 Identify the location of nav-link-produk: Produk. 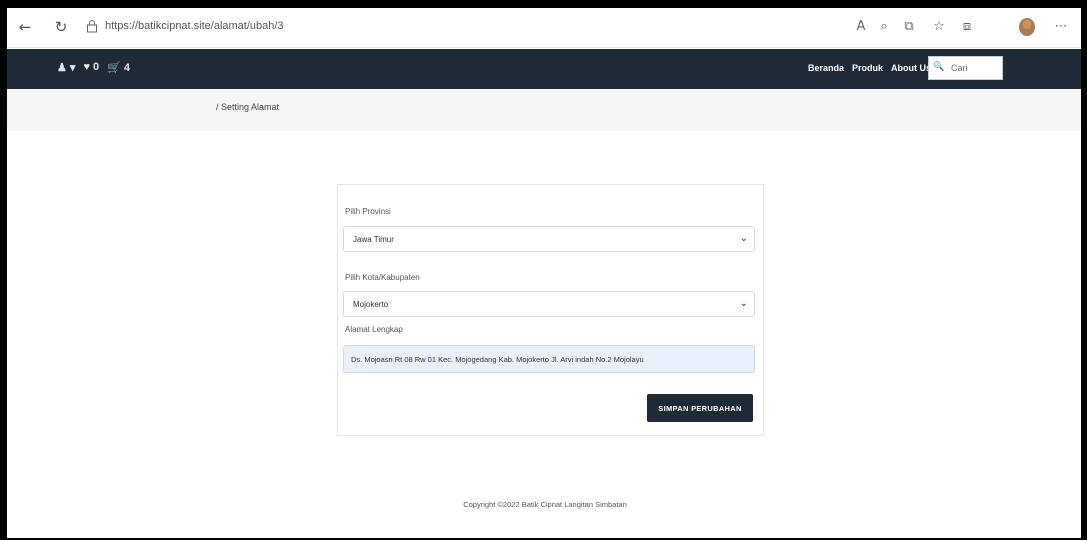
(867, 68).